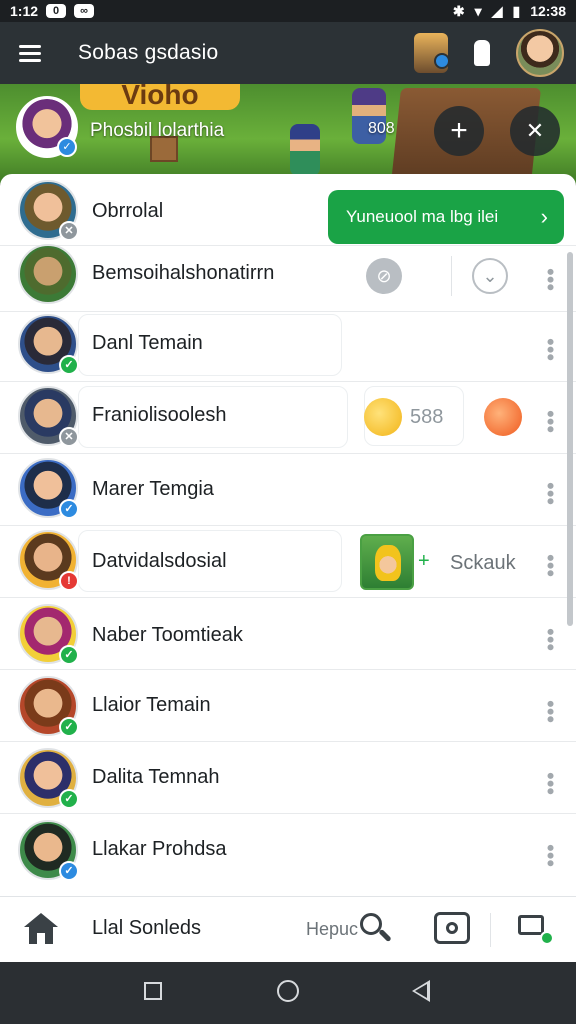  I want to click on happy-emoji-icon, so click(383, 417).